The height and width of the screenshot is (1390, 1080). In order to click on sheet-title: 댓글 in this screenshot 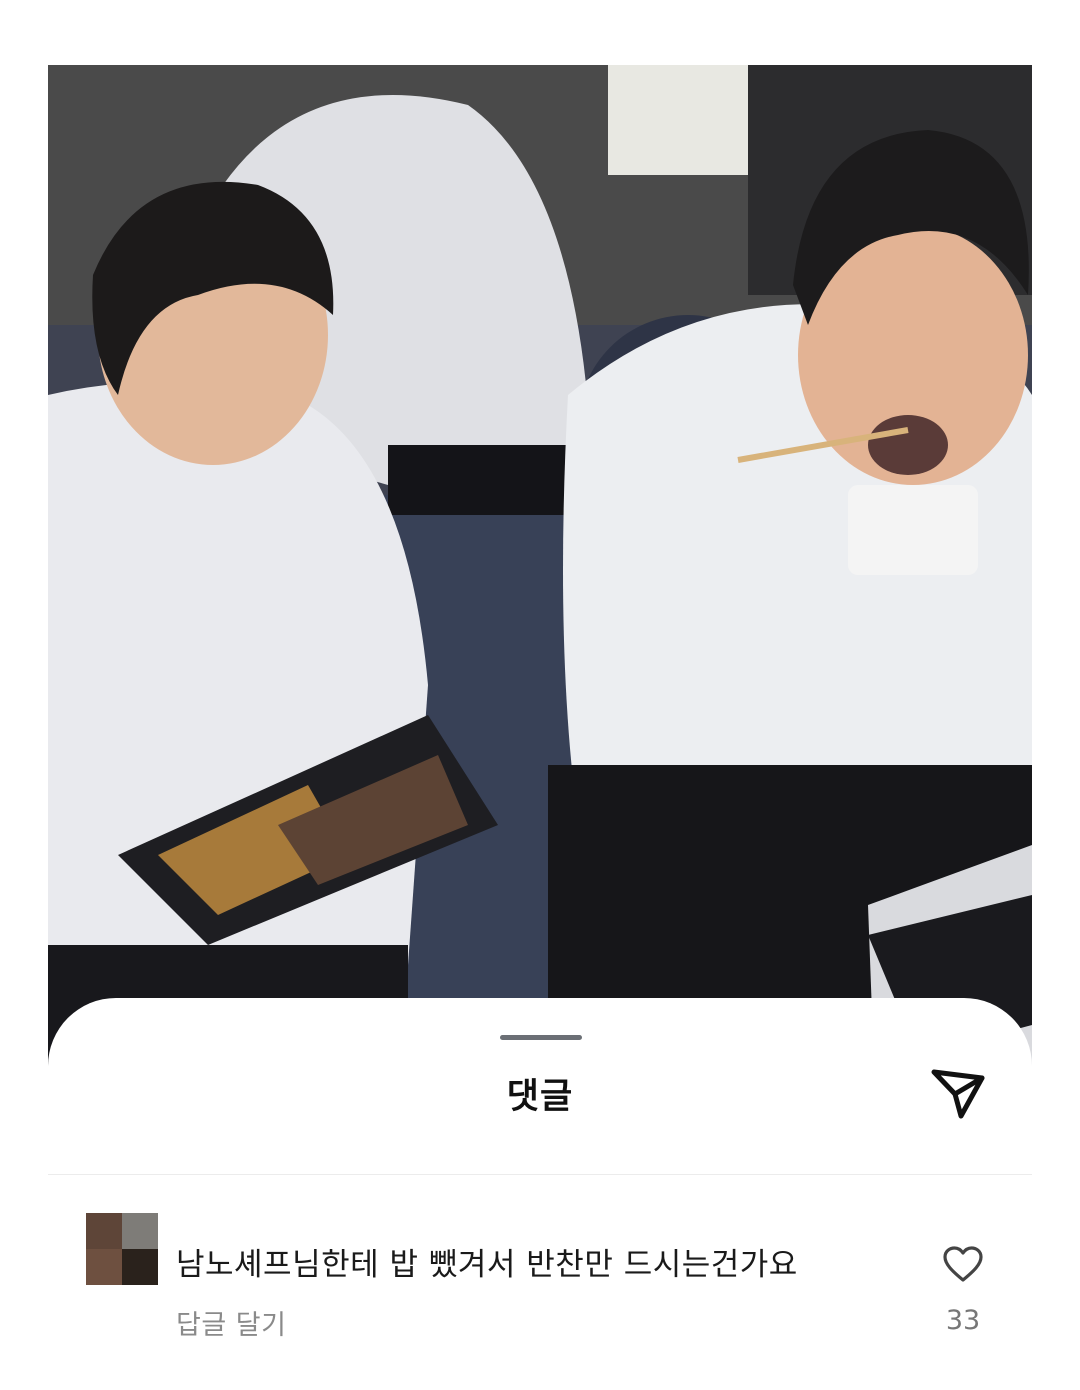, I will do `click(540, 1097)`.